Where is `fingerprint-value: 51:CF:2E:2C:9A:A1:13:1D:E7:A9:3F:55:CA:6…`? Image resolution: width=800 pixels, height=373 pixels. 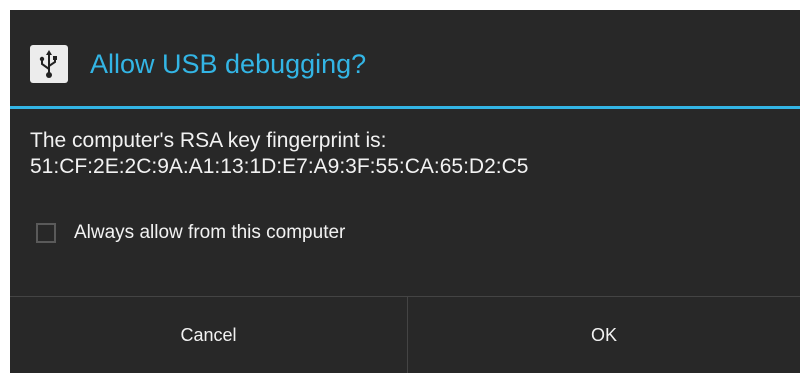
fingerprint-value: 51:CF:2E:2C:9A:A1:13:1D:E7:A9:3F:55:CA:6… is located at coordinates (279, 166).